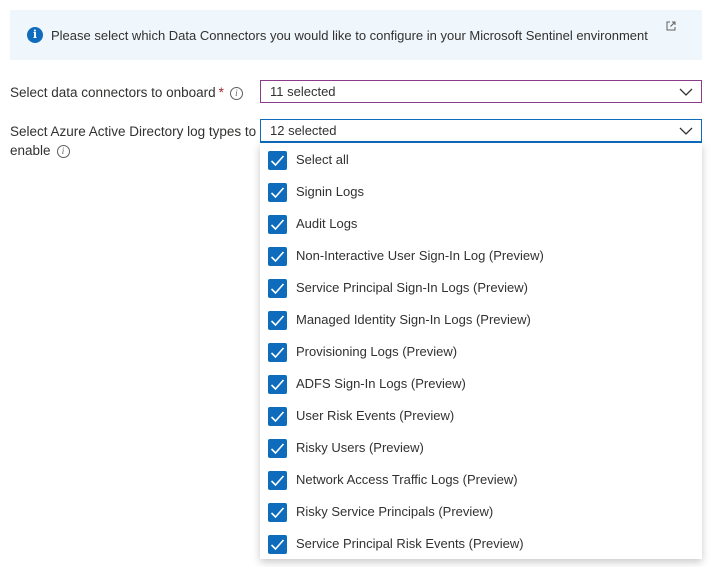 This screenshot has width=718, height=567. Describe the element at coordinates (671, 26) in the screenshot. I see `external-link-icon` at that location.